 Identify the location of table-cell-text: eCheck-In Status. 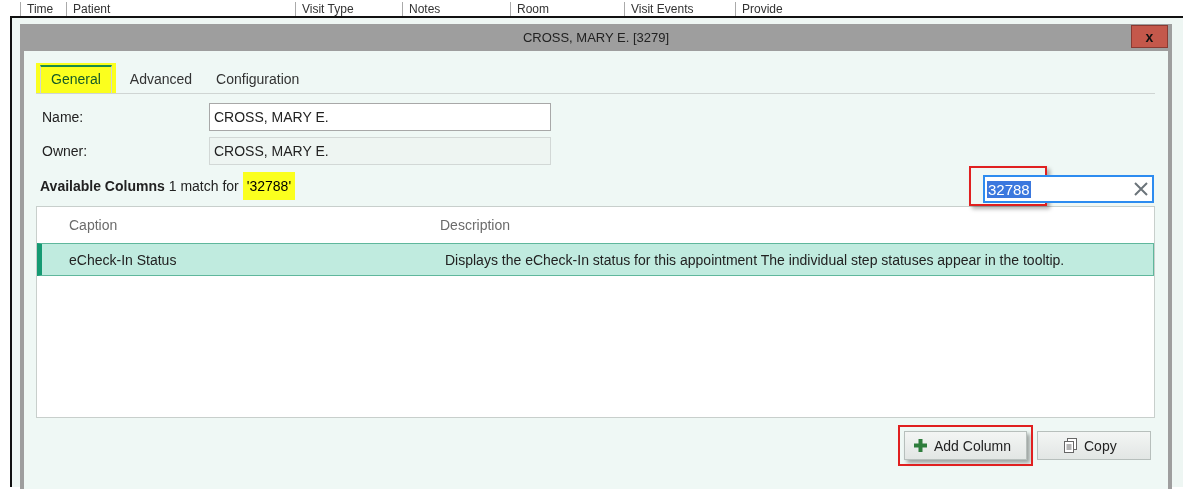
(123, 259).